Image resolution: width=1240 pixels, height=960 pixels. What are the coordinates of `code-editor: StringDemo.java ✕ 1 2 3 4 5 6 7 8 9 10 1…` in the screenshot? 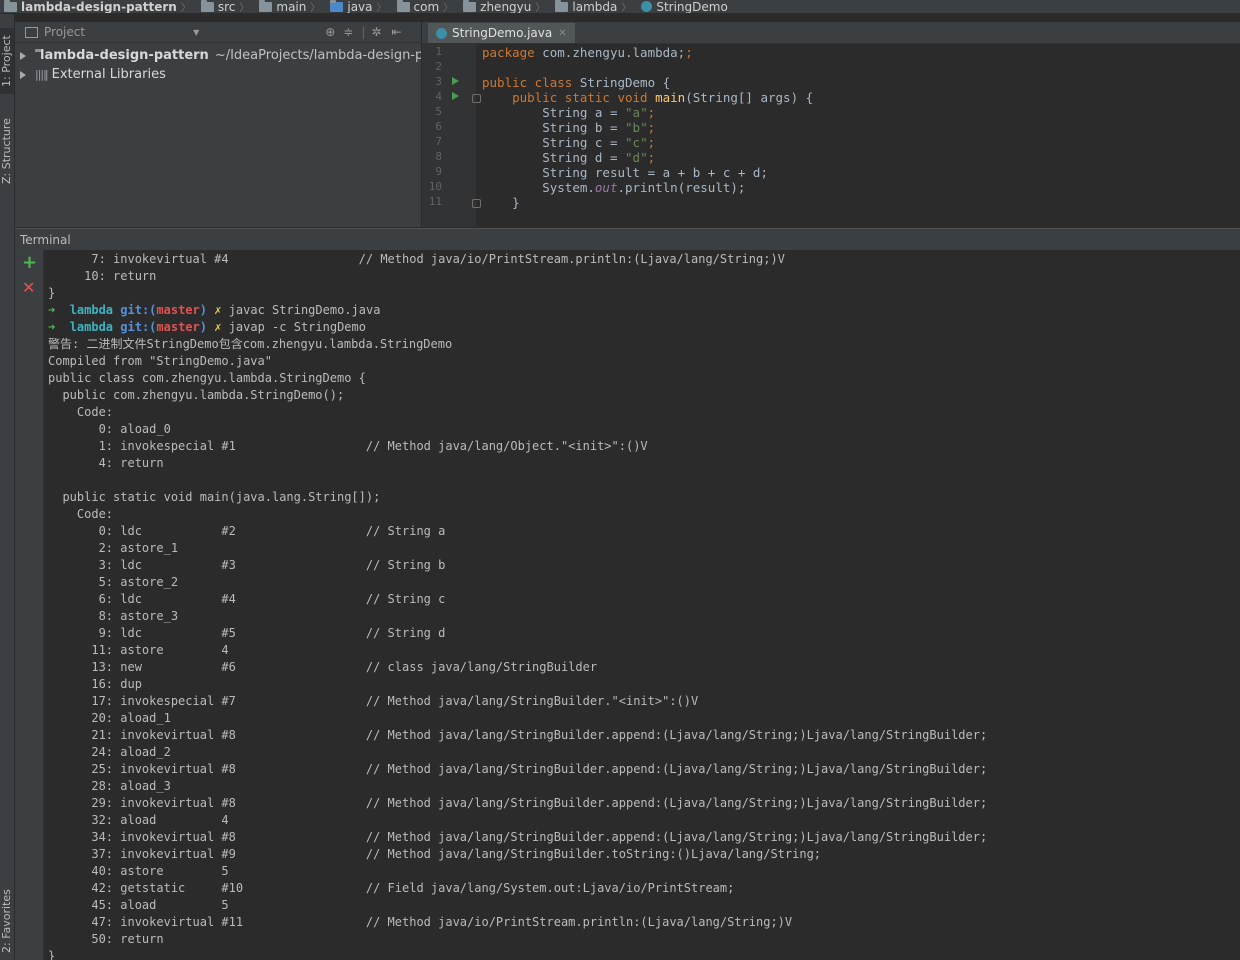 It's located at (831, 124).